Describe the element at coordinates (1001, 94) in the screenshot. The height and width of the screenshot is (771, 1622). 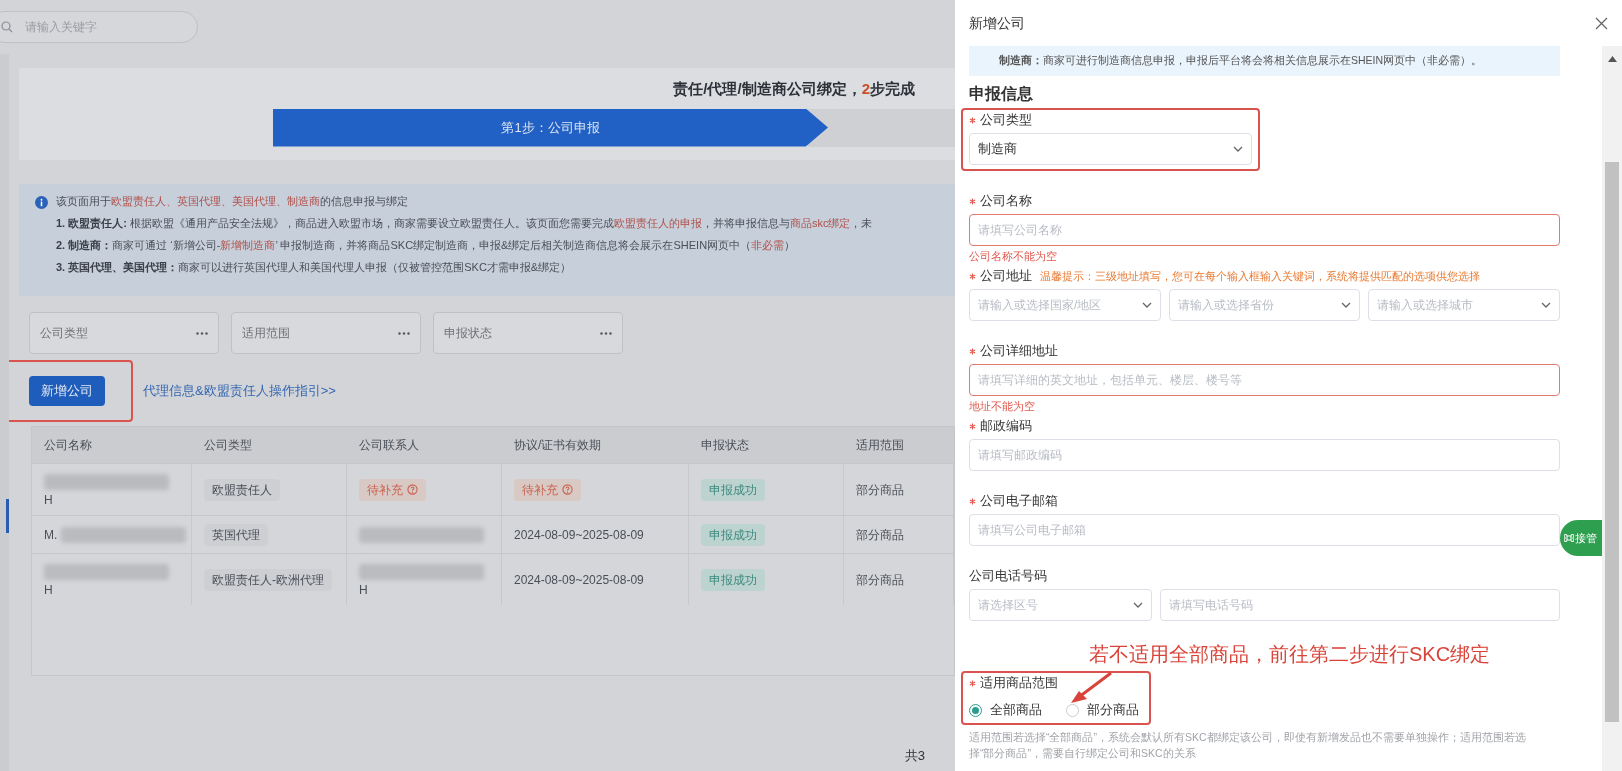
I see `section-title: 申报信息` at that location.